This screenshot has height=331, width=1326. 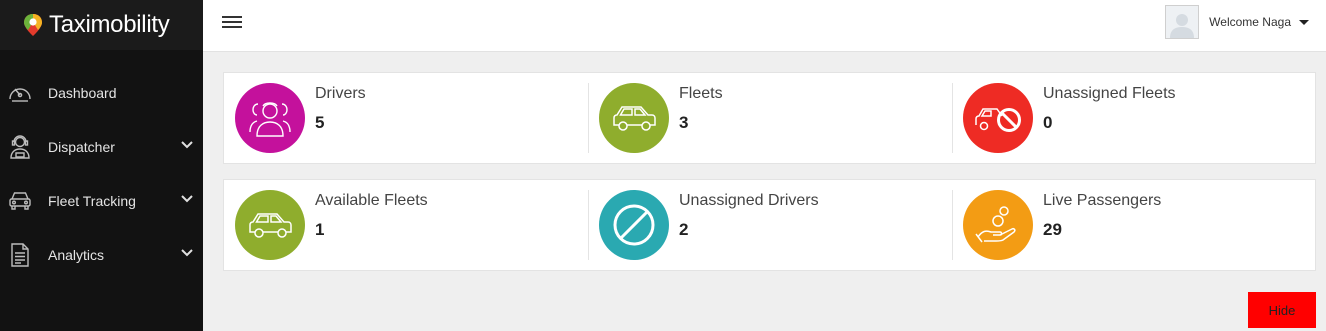 I want to click on hide-button: Hide, so click(x=1282, y=310).